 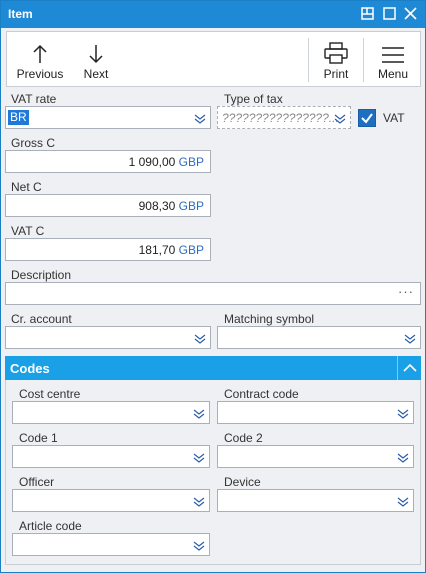 What do you see at coordinates (390, 14) in the screenshot?
I see `maximize-icon` at bounding box center [390, 14].